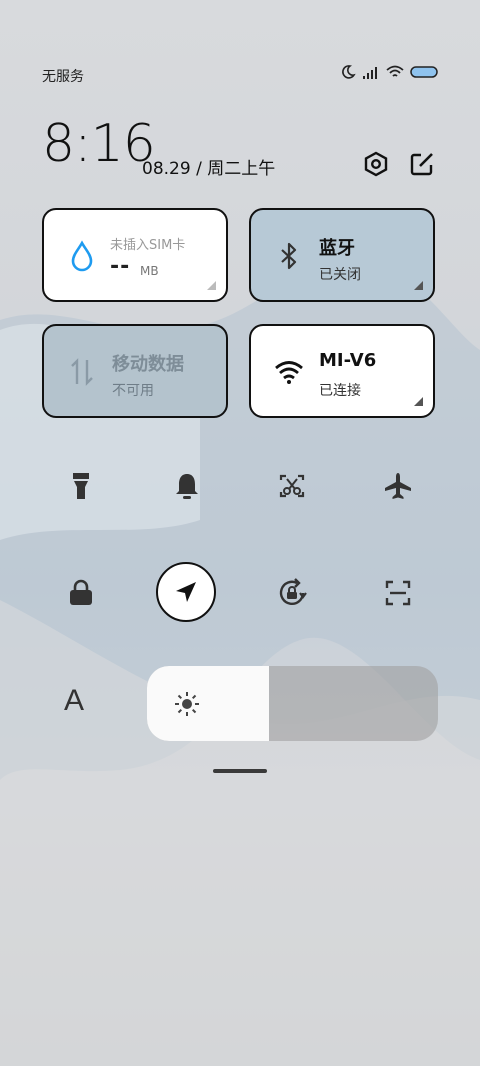  I want to click on brightness-slider, so click(292, 703).